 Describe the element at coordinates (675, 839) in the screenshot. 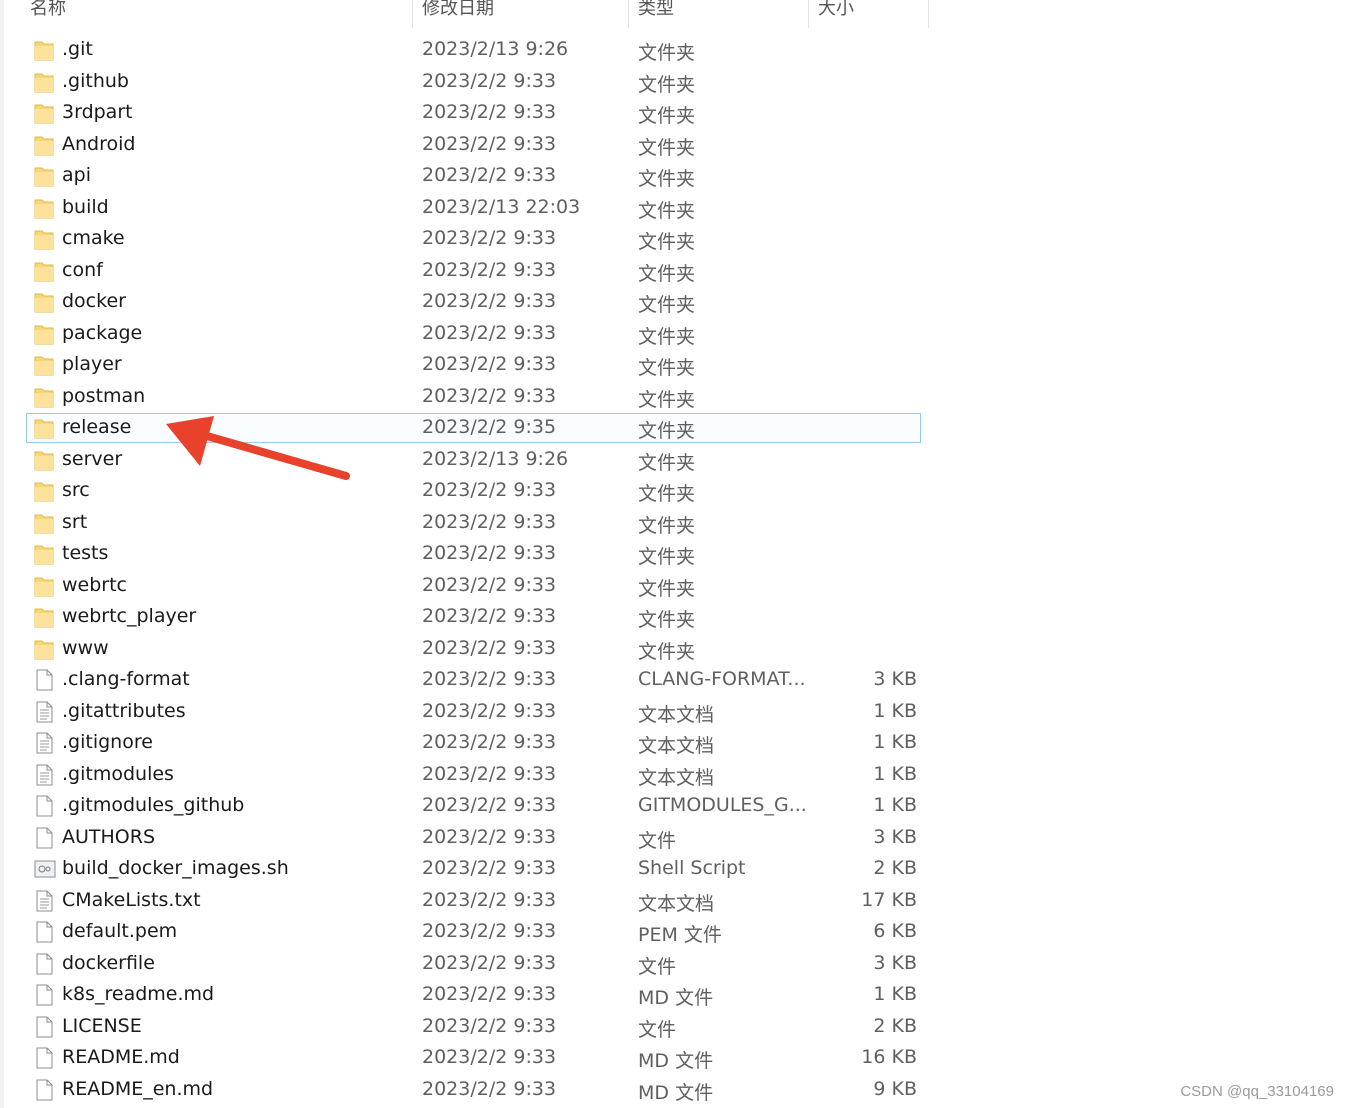

I see `file-row: AUTHORS 2023/2/2 9:33 文件 3 KB` at that location.